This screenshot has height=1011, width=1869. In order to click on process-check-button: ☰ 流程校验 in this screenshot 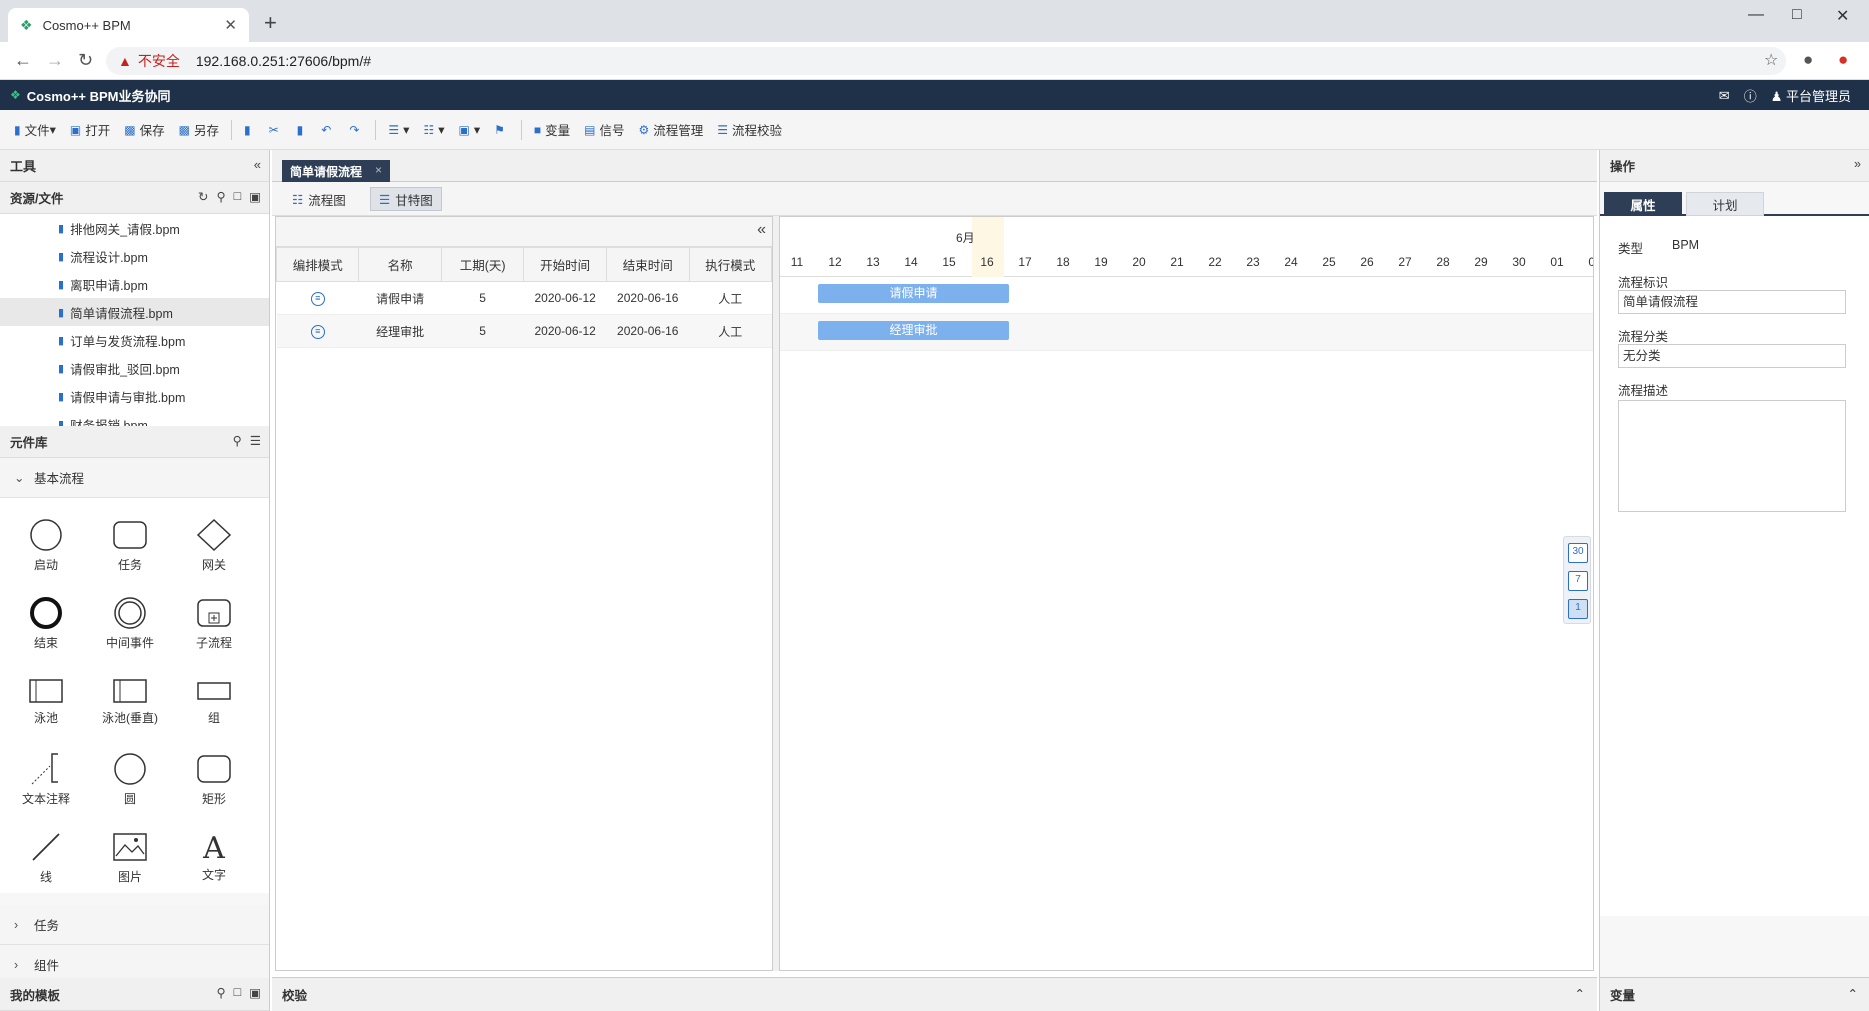, I will do `click(749, 130)`.